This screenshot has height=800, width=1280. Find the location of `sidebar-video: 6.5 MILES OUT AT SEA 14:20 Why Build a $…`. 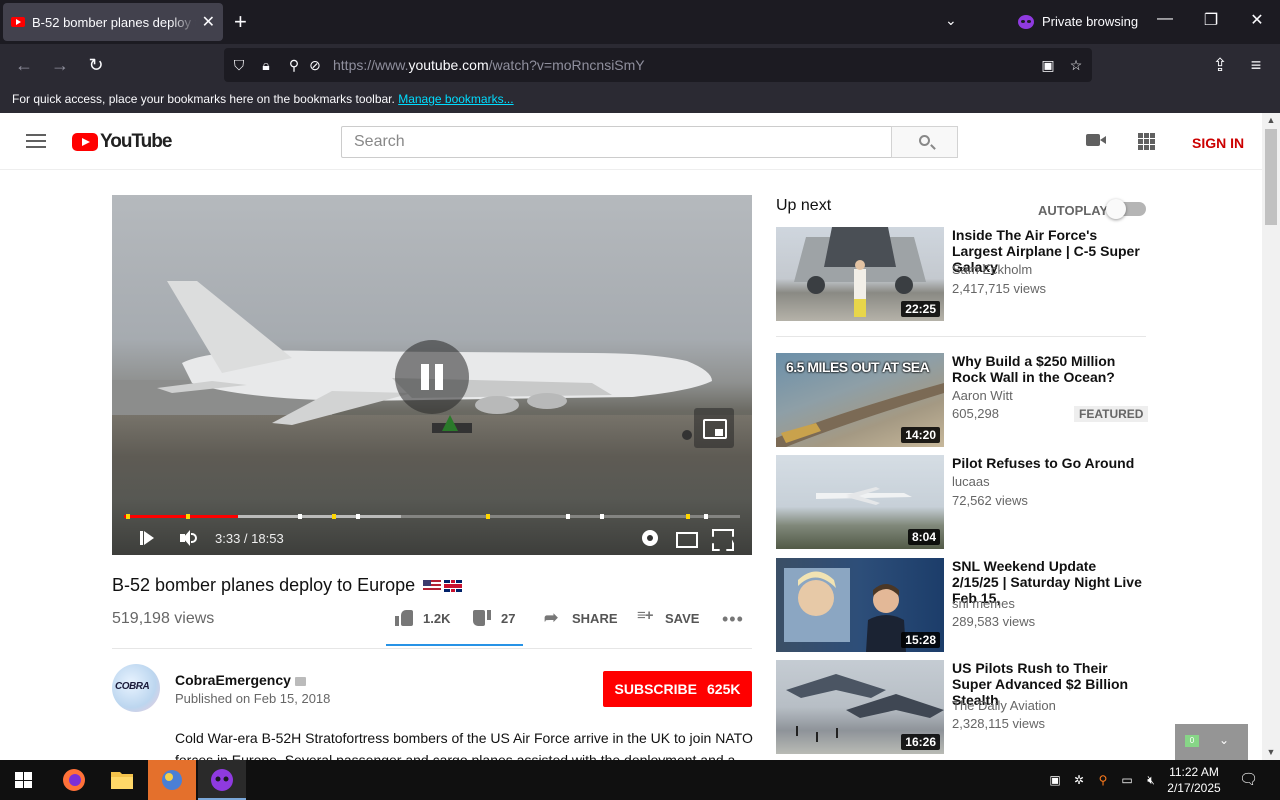

sidebar-video: 6.5 MILES OUT AT SEA 14:20 Why Build a $… is located at coordinates (962, 400).